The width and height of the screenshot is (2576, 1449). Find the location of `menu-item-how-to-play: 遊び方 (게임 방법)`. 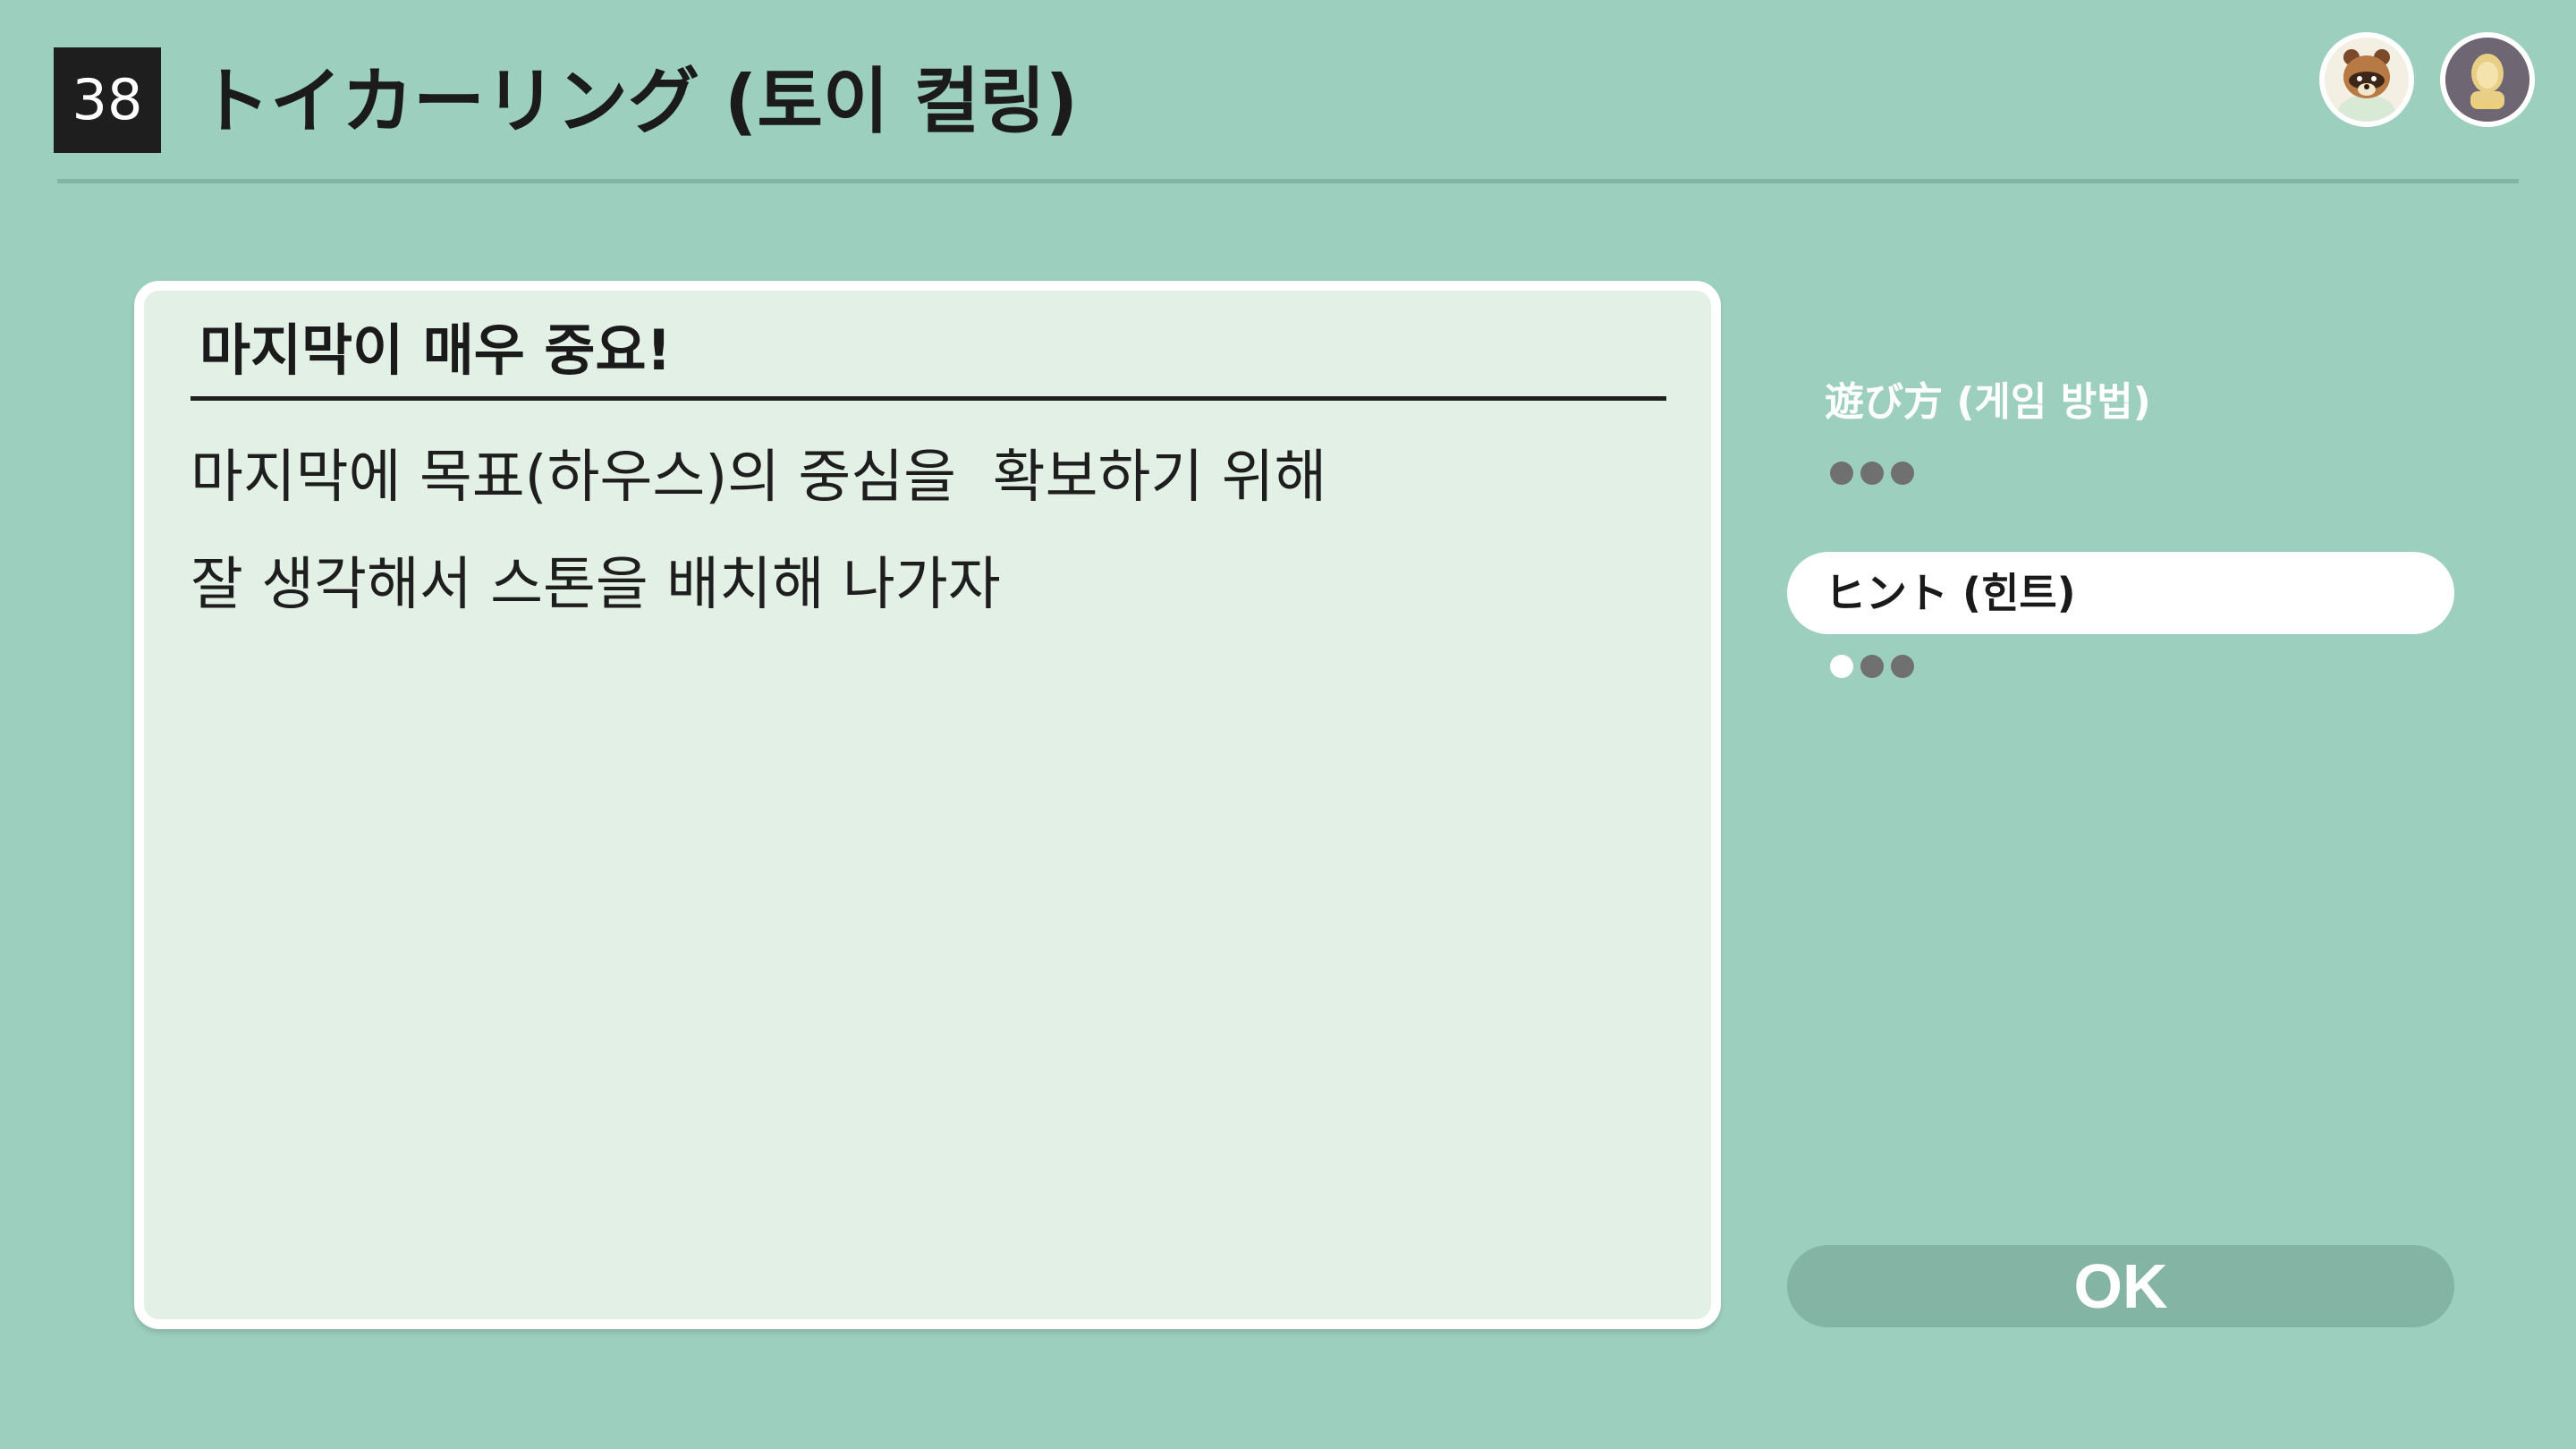

menu-item-how-to-play: 遊び方 (게임 방법) is located at coordinates (2120, 402).